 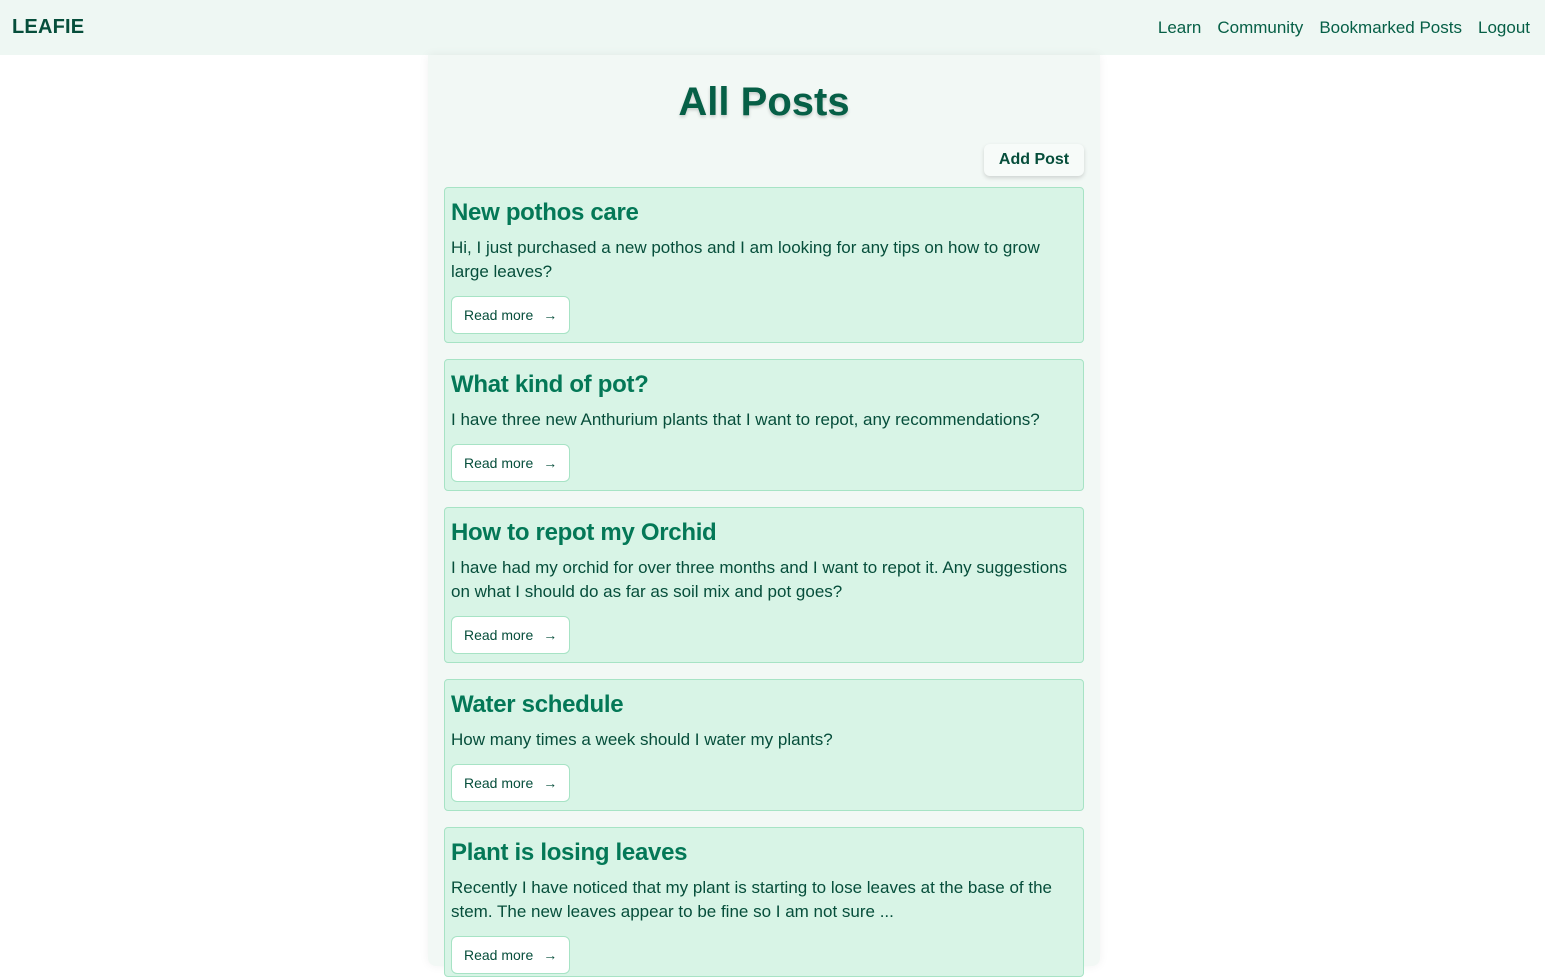 What do you see at coordinates (48, 27) in the screenshot?
I see `brand-logo: LEAFIE` at bounding box center [48, 27].